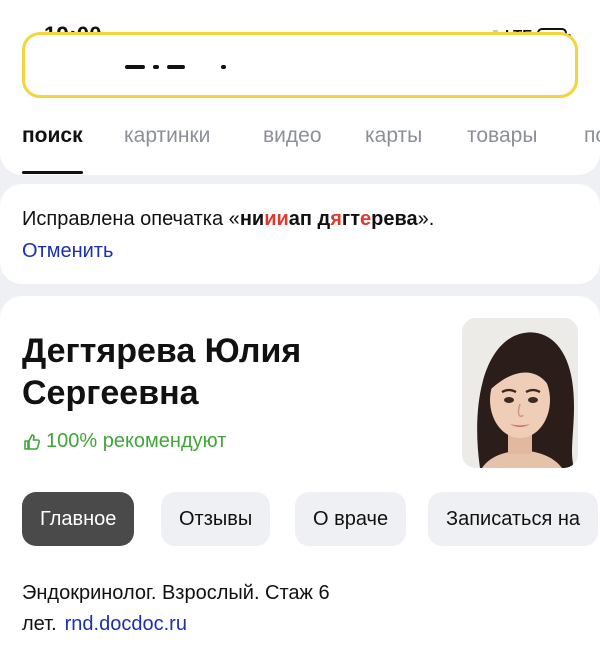 This screenshot has width=600, height=649. I want to click on tab-images: картинки, so click(167, 148).